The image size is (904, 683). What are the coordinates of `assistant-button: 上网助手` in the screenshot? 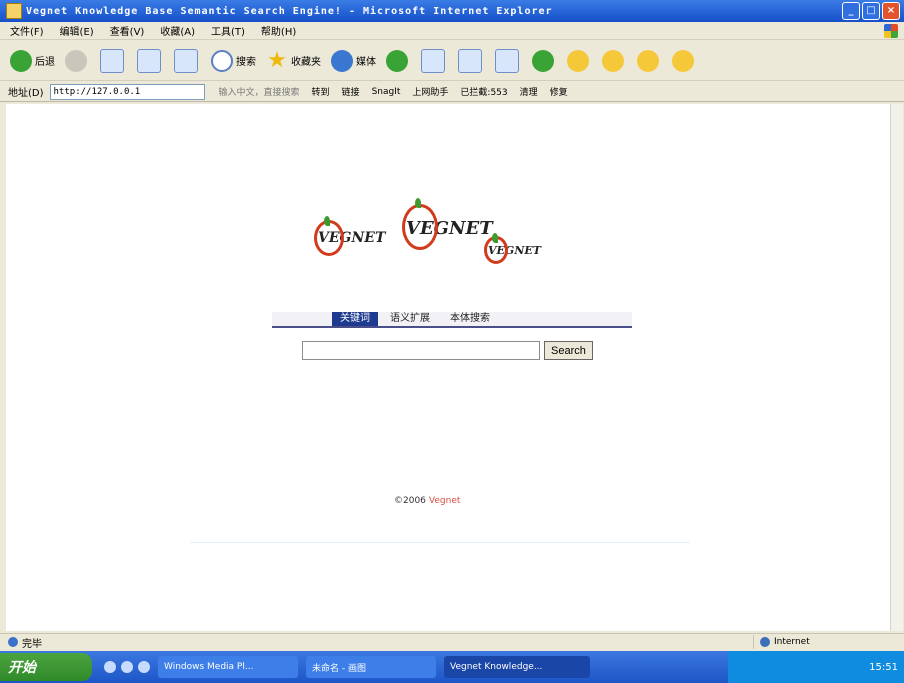 It's located at (430, 91).